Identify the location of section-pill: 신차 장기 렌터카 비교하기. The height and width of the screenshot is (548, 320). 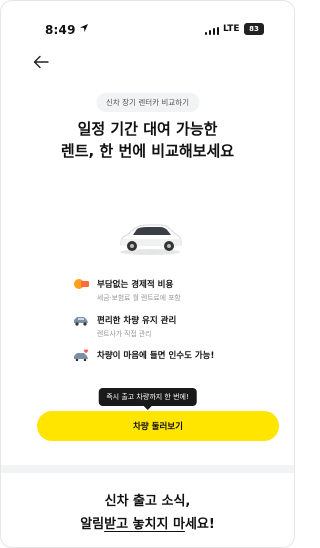
(147, 102).